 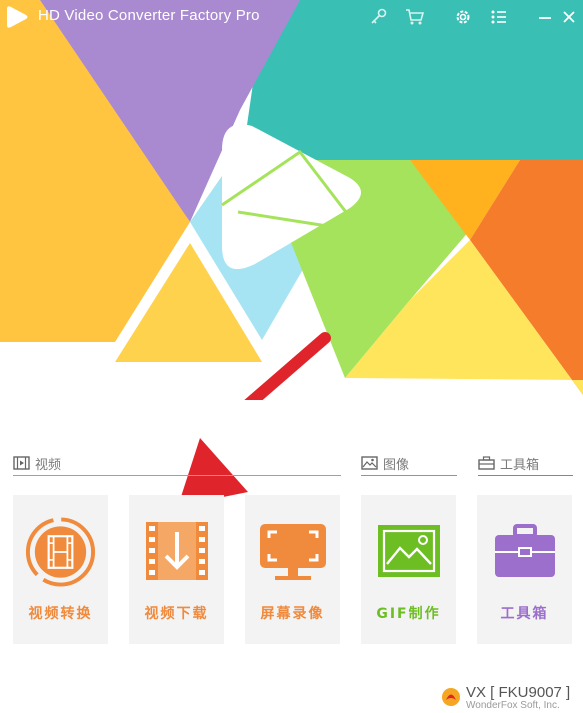 I want to click on gif-image-icon, so click(x=408, y=552).